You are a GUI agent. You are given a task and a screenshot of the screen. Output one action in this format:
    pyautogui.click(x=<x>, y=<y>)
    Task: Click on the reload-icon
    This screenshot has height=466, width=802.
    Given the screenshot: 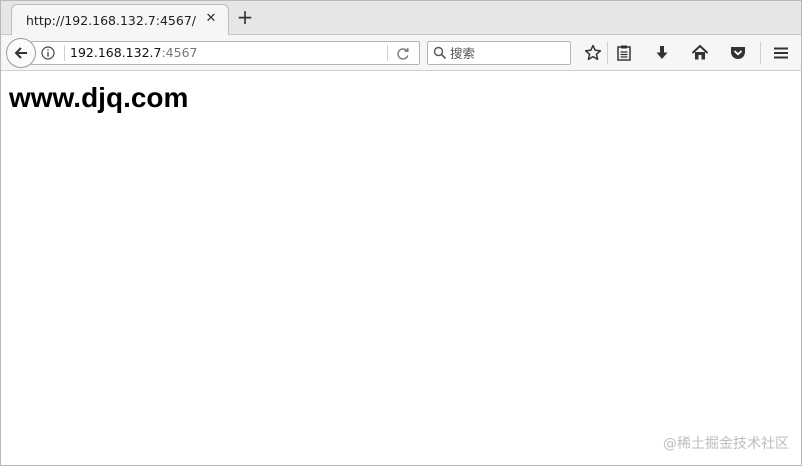 What is the action you would take?
    pyautogui.click(x=403, y=54)
    